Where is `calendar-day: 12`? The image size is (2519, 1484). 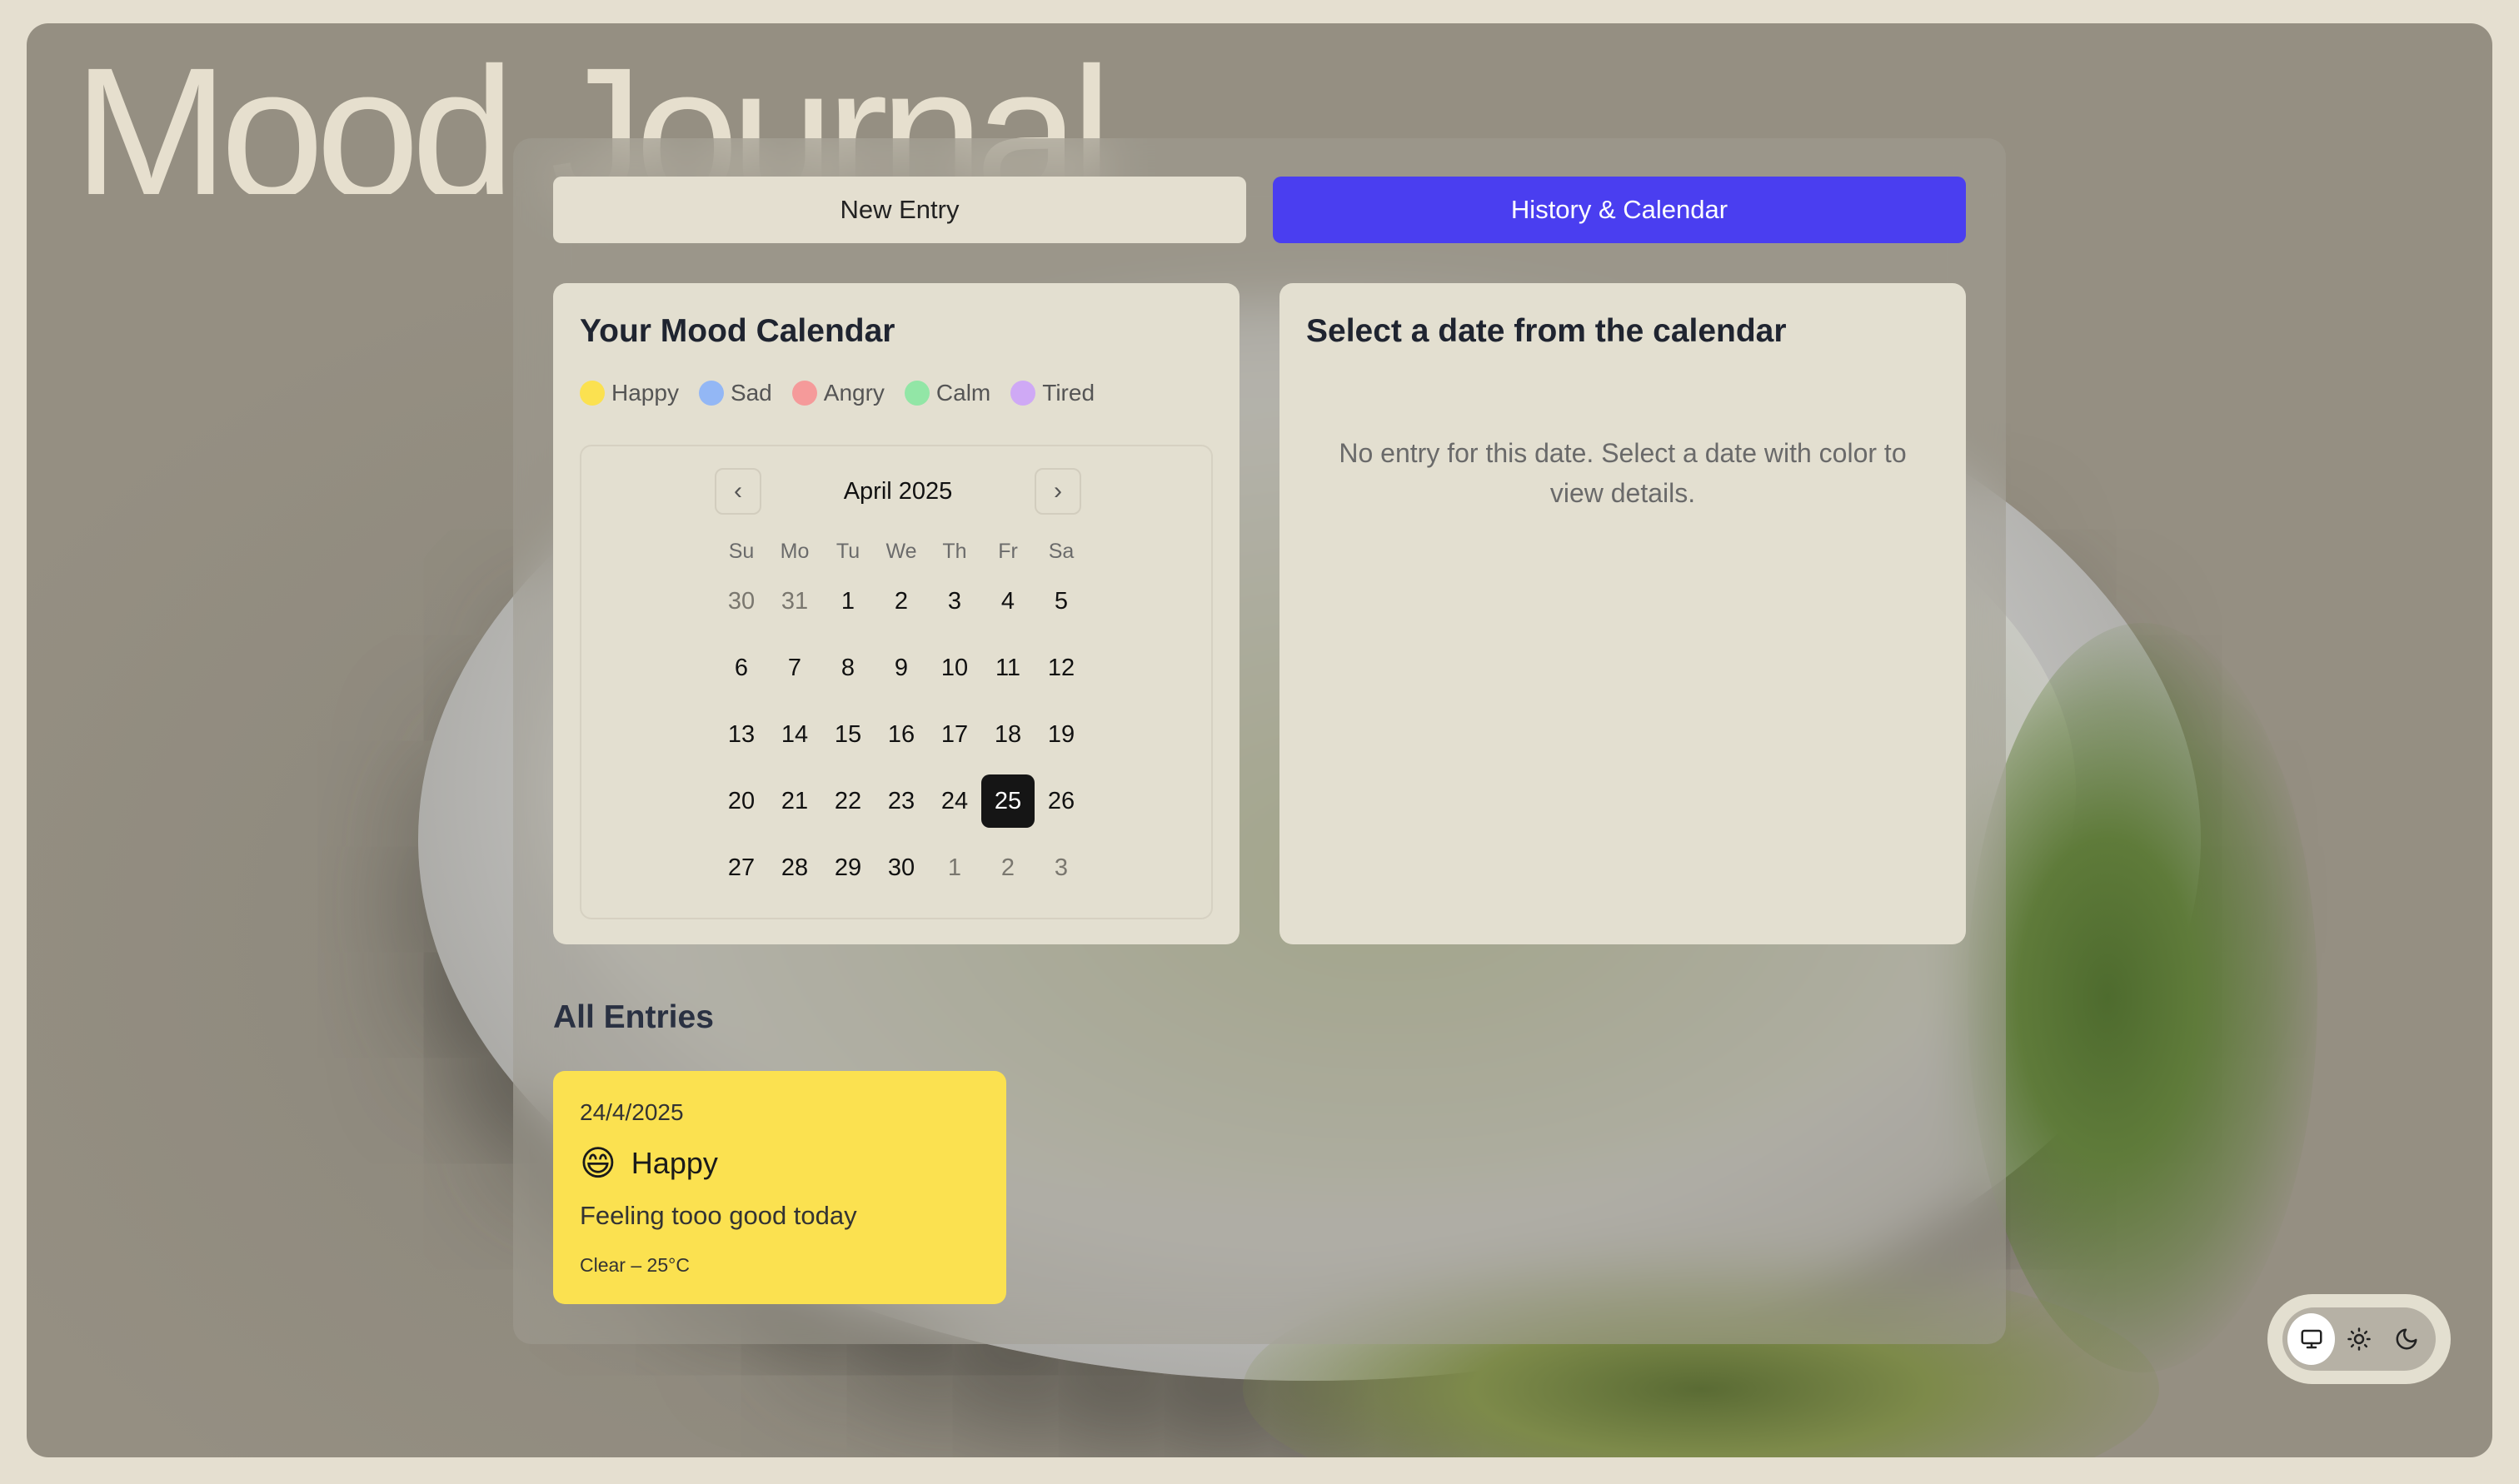 calendar-day: 12 is located at coordinates (1061, 668).